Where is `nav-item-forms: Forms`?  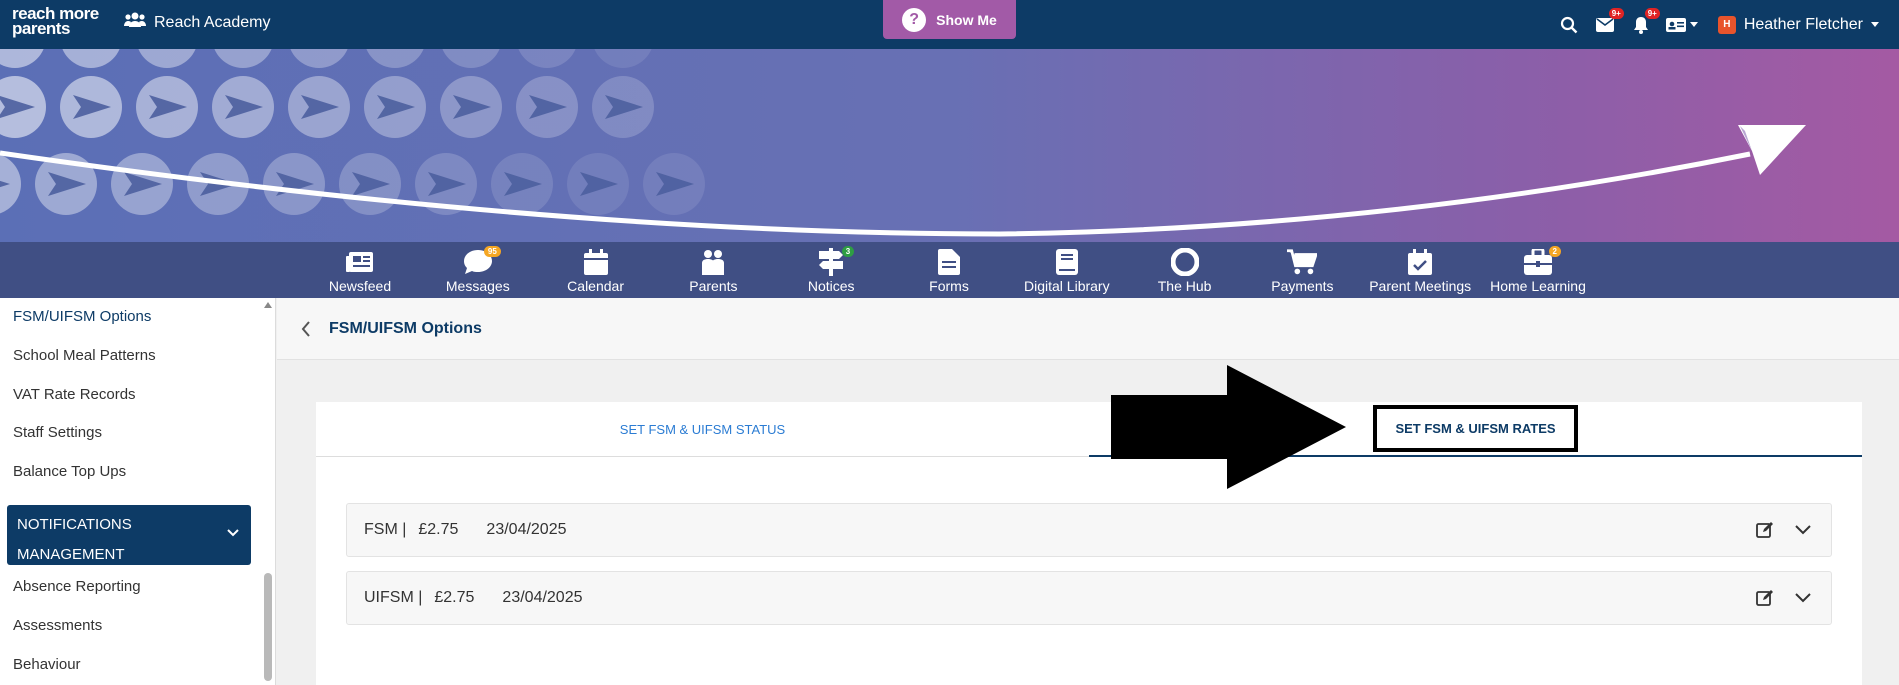
nav-item-forms: Forms is located at coordinates (949, 270).